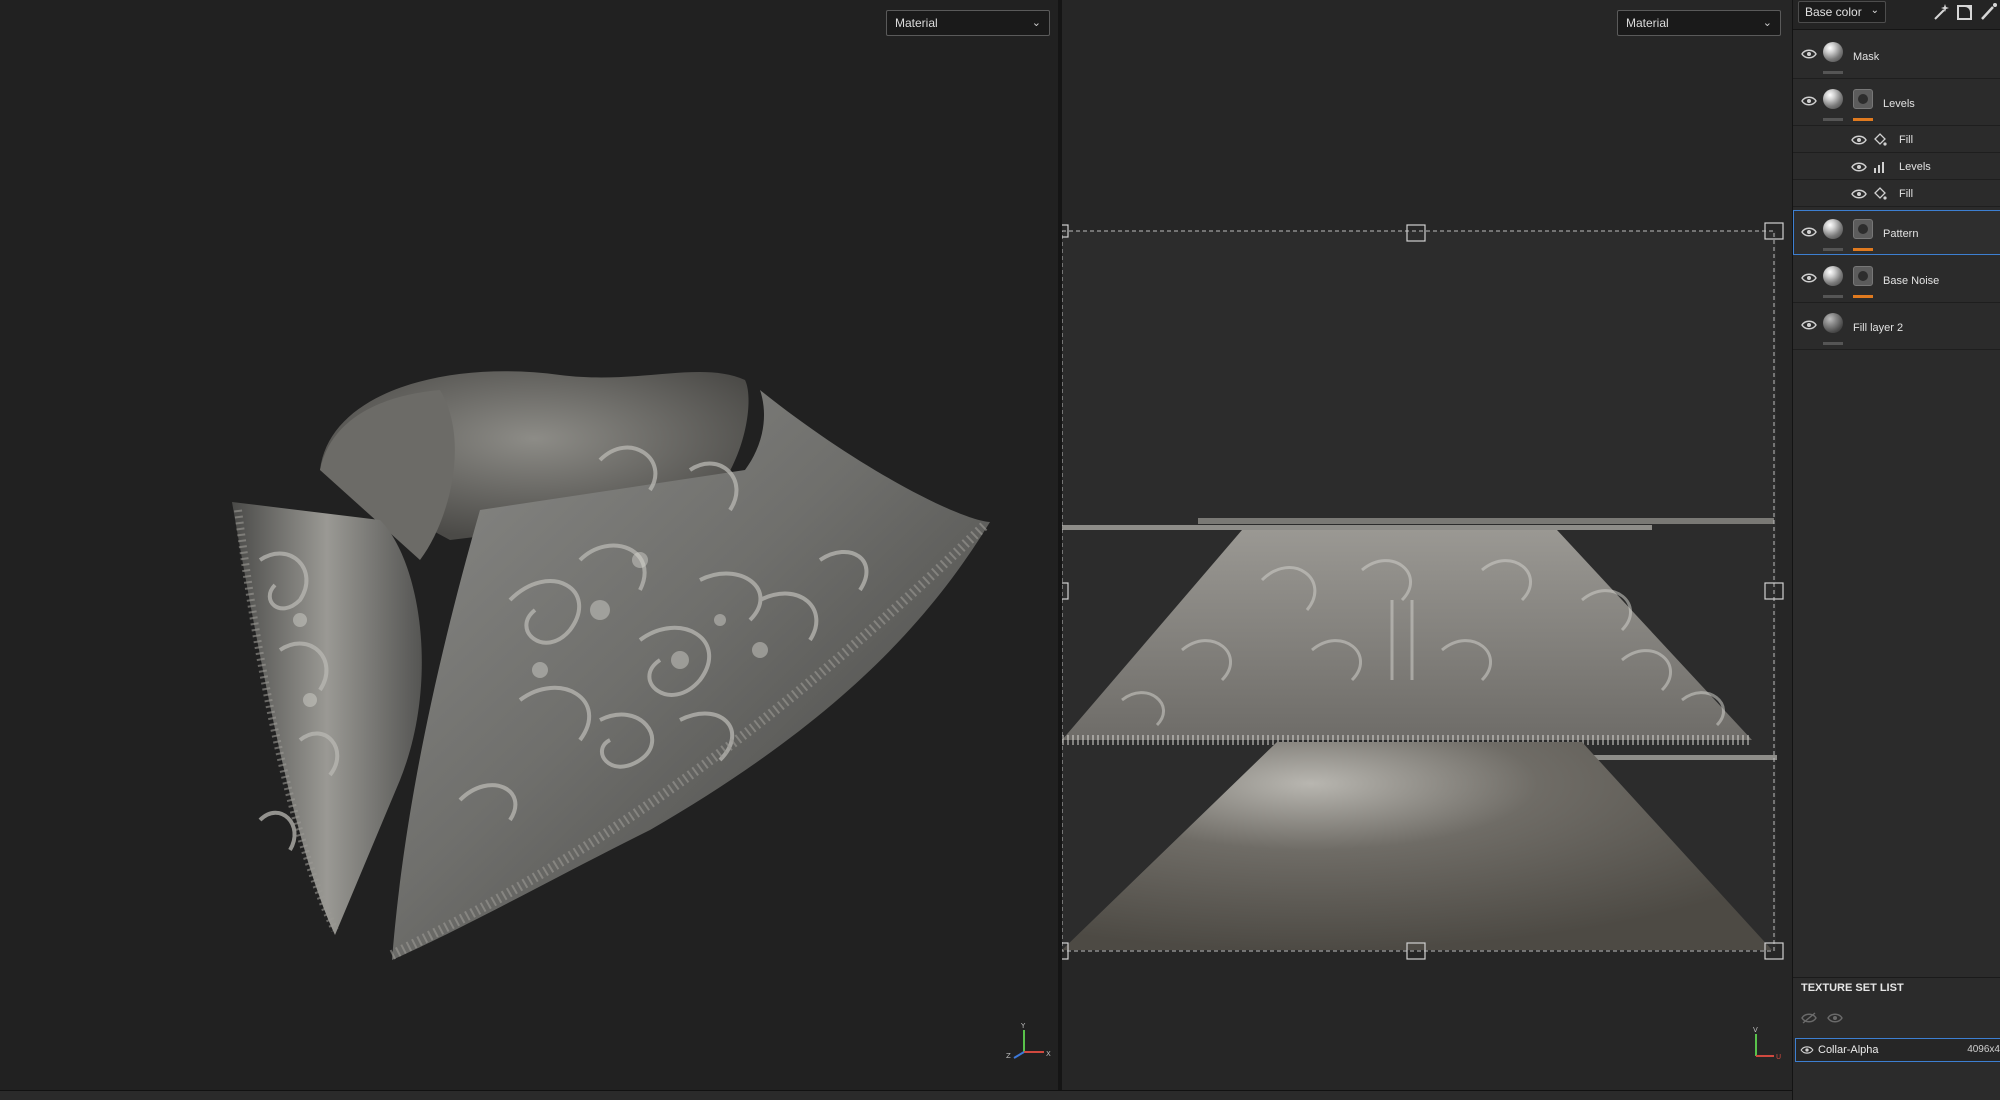 Image resolution: width=2000 pixels, height=1100 pixels. What do you see at coordinates (1983, 1049) in the screenshot?
I see `texture-set-resolution: 4096x4` at bounding box center [1983, 1049].